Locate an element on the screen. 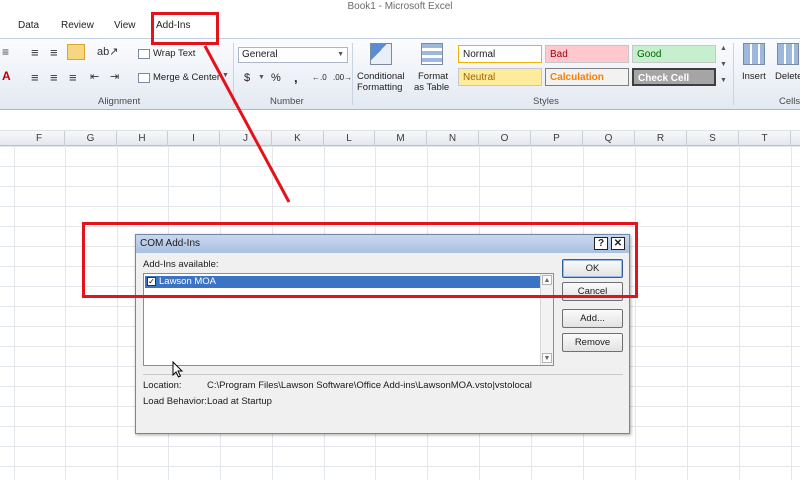 The image size is (800, 480). arrow-line is located at coordinates (247, 124).